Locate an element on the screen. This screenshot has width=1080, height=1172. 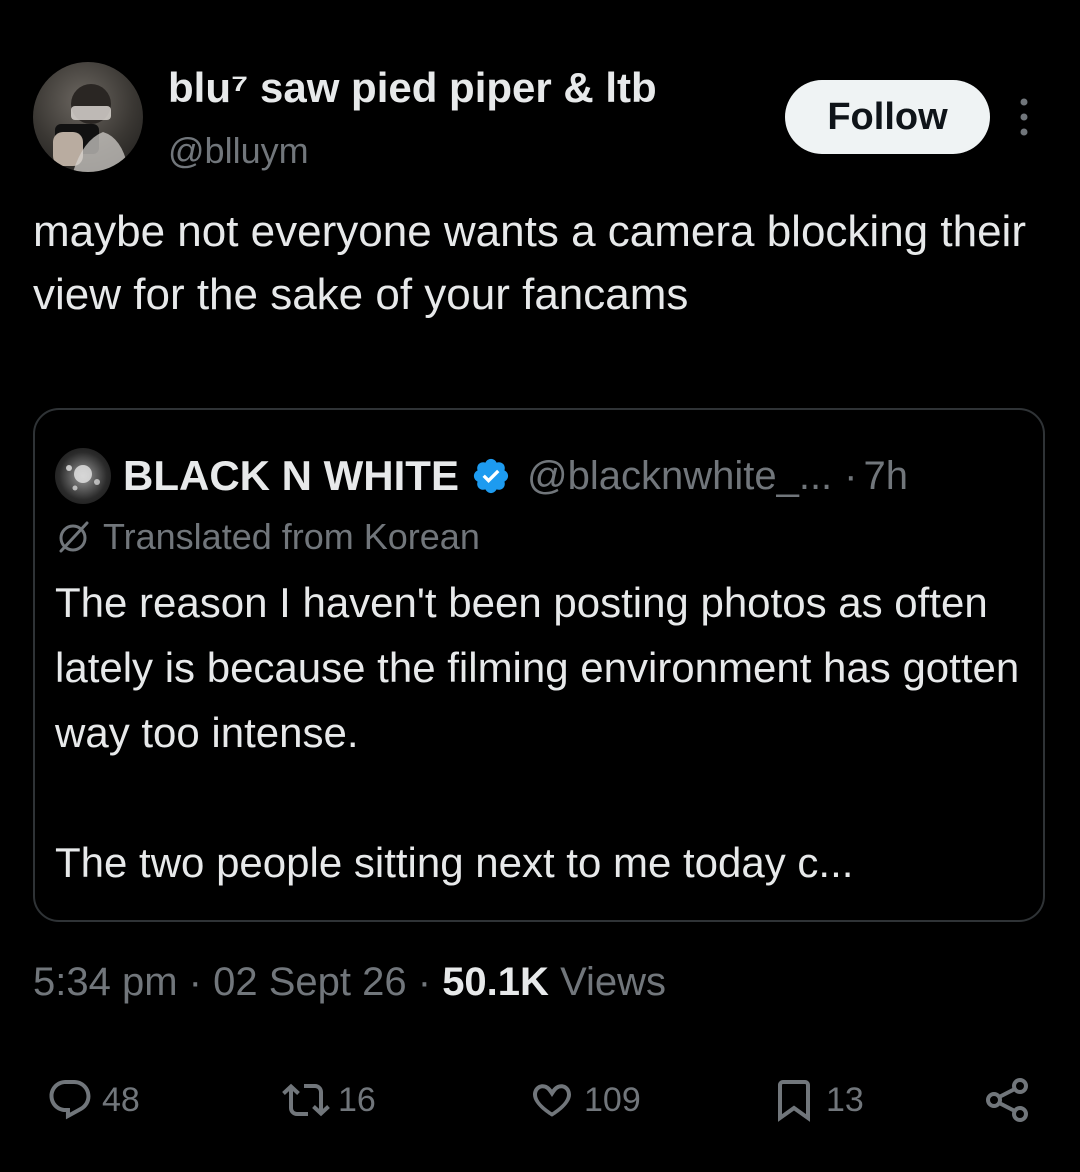
tweet-time: 5:34 pm is located at coordinates (105, 982).